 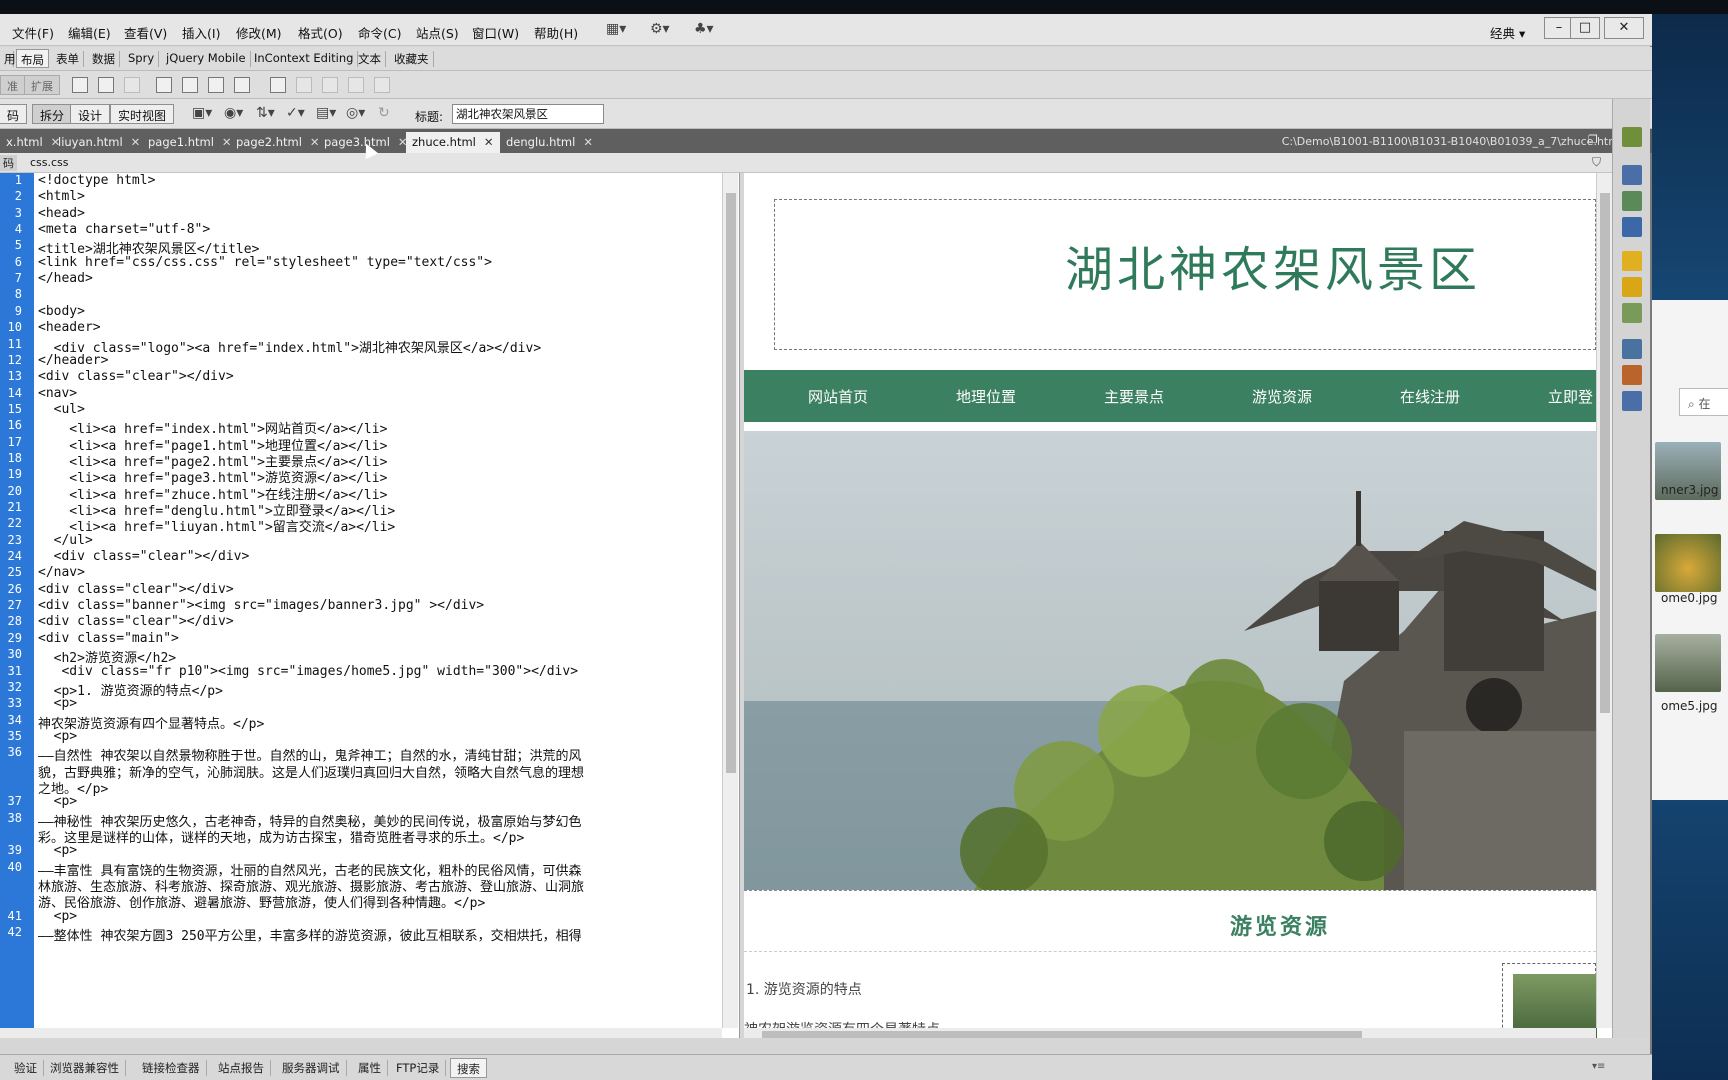 What do you see at coordinates (986, 396) in the screenshot?
I see `nav-item-location: 地理位置` at bounding box center [986, 396].